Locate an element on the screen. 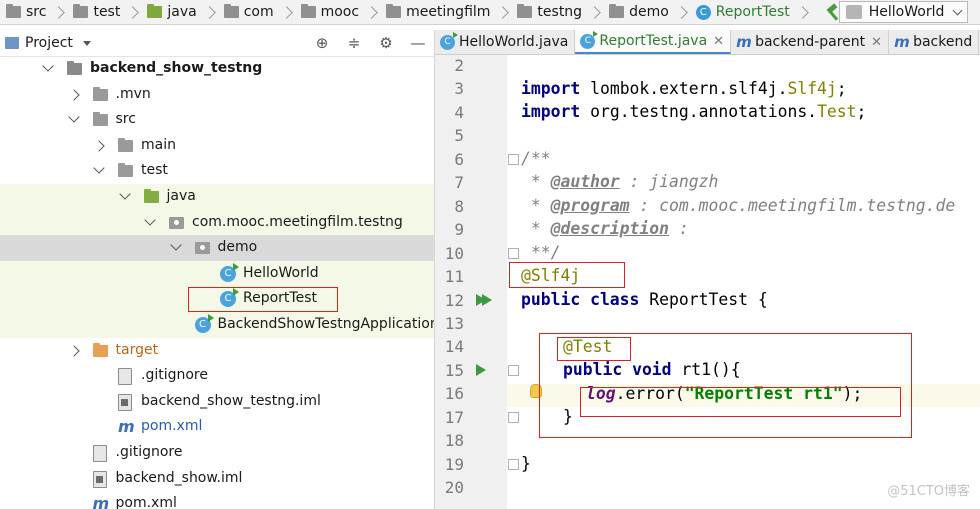 The height and width of the screenshot is (509, 980). run-configuration-select: HelloWorld is located at coordinates (903, 12).